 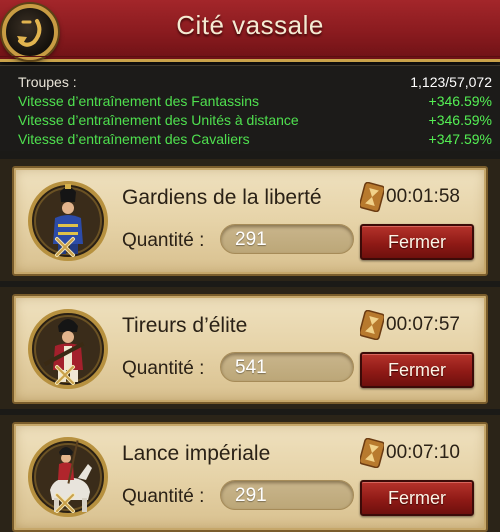 What do you see at coordinates (255, 83) in the screenshot?
I see `stat-row-troops: Troupes : 1,123/57,072` at bounding box center [255, 83].